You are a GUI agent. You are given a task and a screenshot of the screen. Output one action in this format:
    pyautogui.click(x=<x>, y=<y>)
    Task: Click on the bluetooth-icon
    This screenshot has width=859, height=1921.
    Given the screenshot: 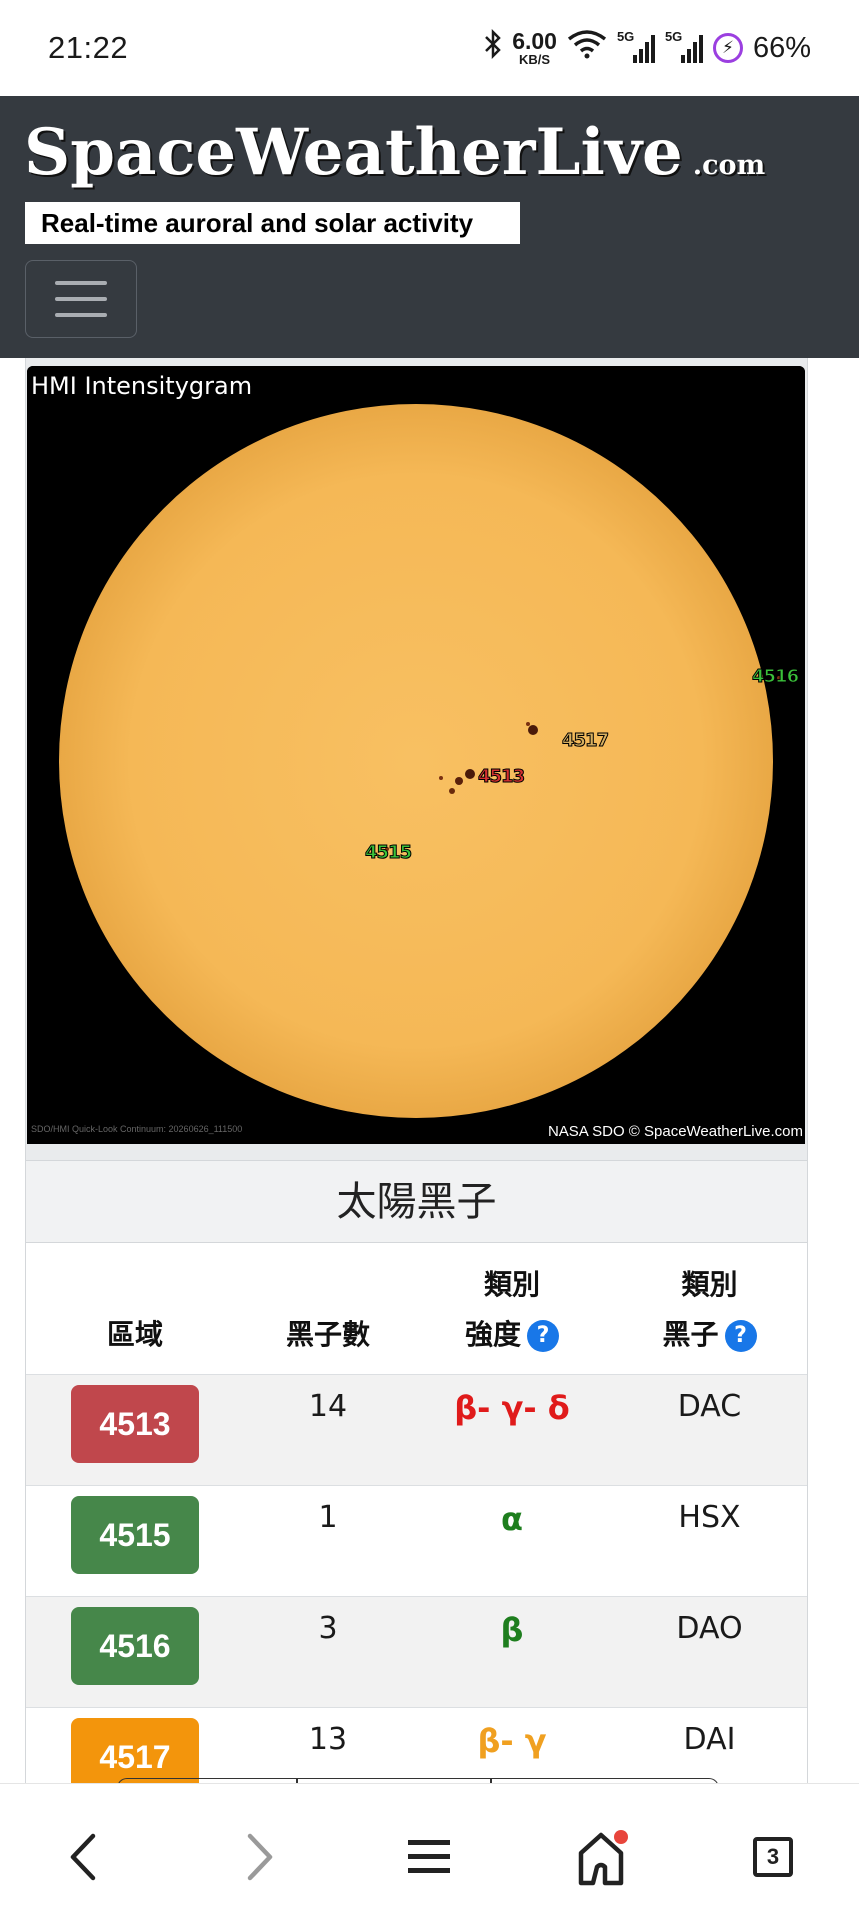 What is the action you would take?
    pyautogui.click(x=493, y=47)
    